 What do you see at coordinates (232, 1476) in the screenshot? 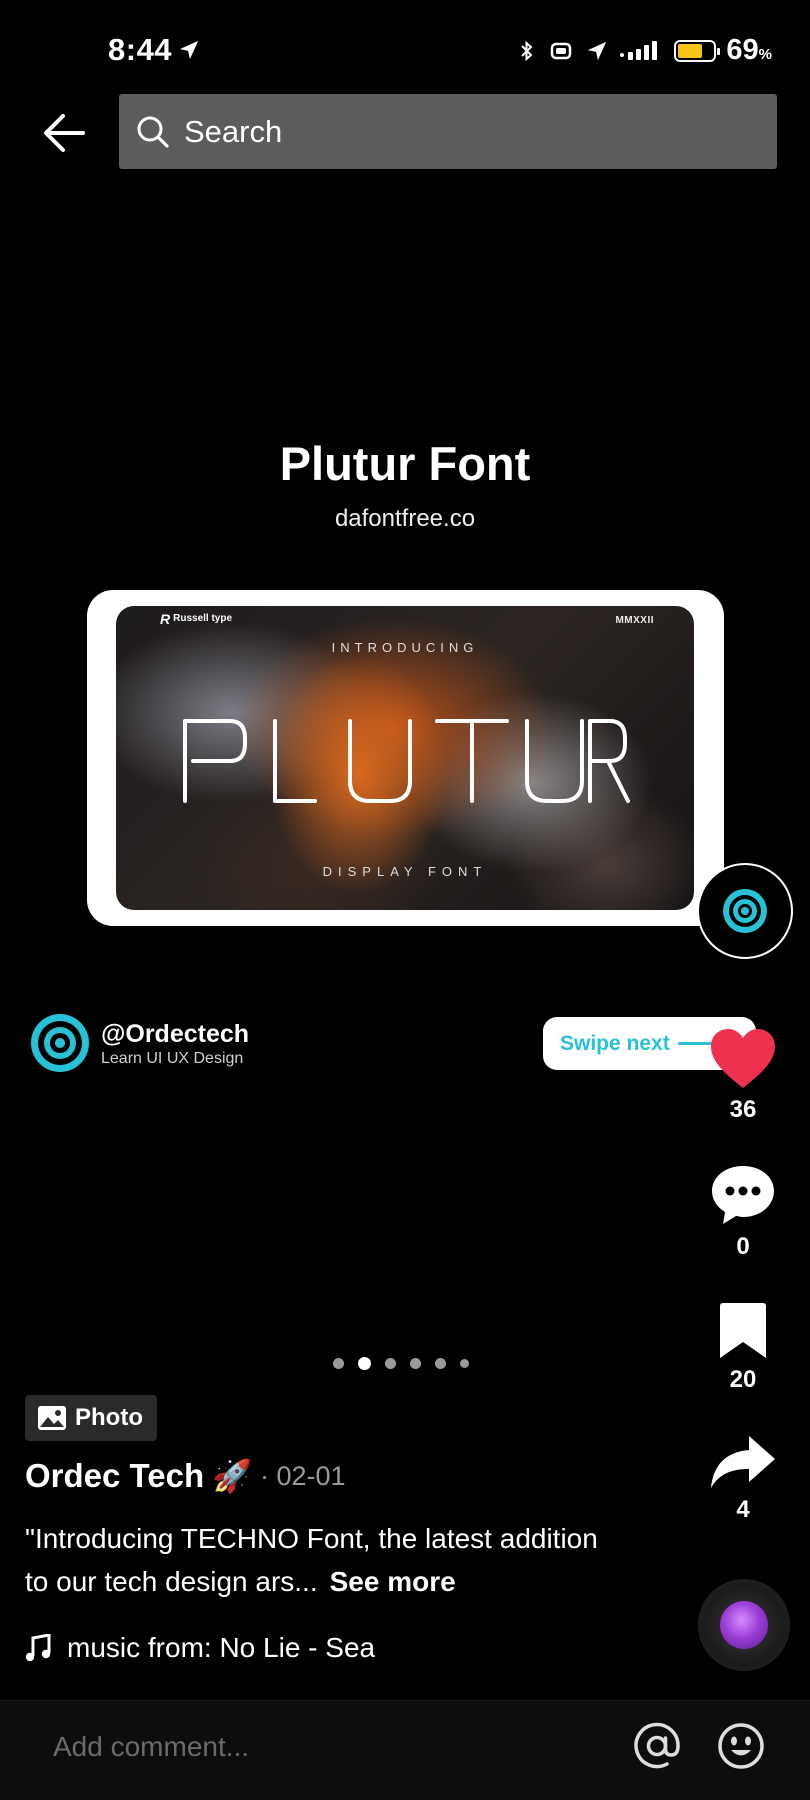
I see `rocket-emoji: 🚀` at bounding box center [232, 1476].